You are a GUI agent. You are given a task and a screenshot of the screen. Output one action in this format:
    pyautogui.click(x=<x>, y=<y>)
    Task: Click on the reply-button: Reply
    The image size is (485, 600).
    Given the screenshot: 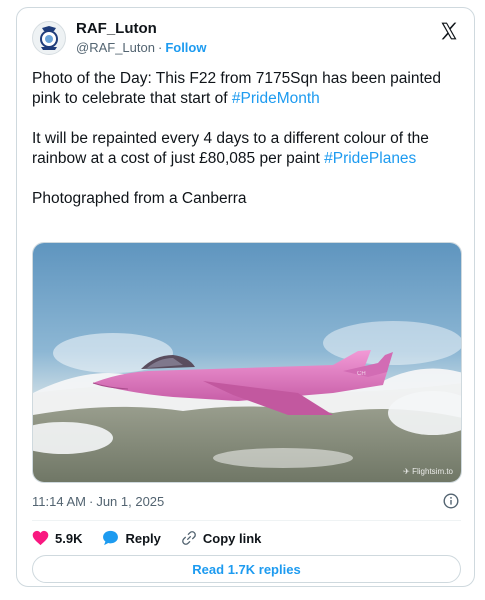 What is the action you would take?
    pyautogui.click(x=131, y=538)
    